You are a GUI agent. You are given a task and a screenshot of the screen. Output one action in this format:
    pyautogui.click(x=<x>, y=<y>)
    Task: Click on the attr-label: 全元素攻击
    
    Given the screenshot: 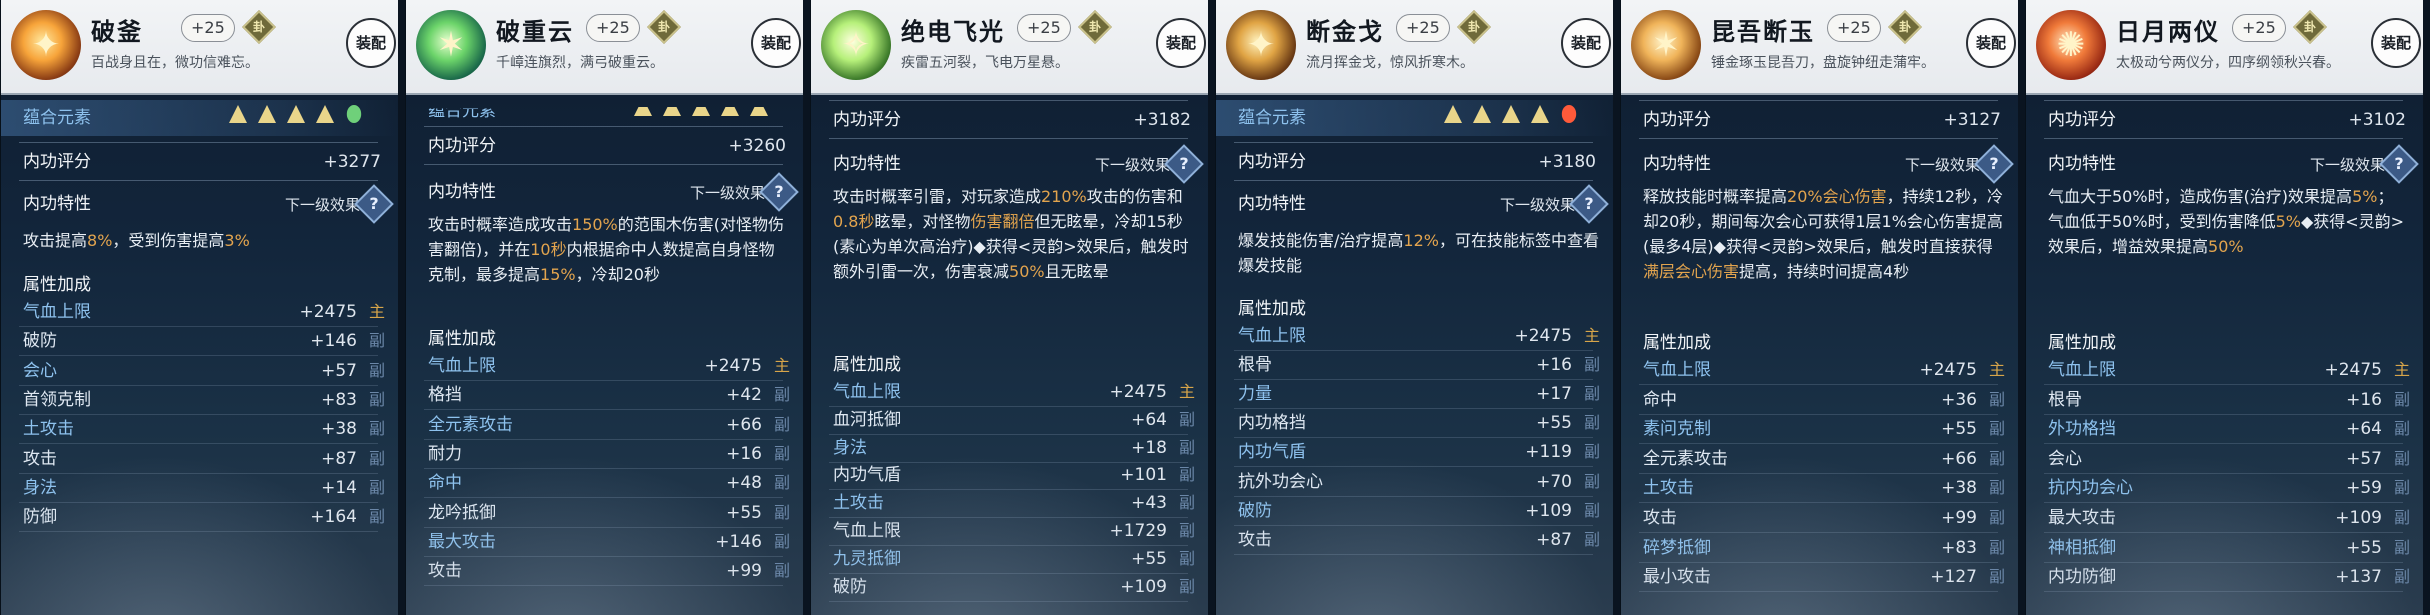 What is the action you would take?
    pyautogui.click(x=470, y=424)
    